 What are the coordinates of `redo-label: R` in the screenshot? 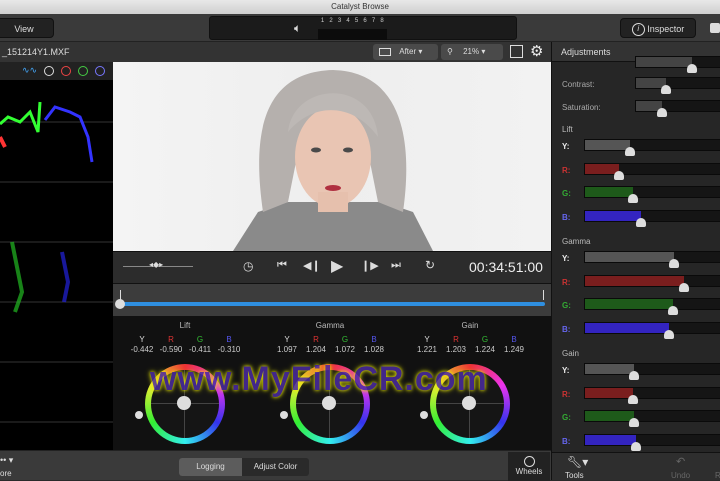 It's located at (717, 475).